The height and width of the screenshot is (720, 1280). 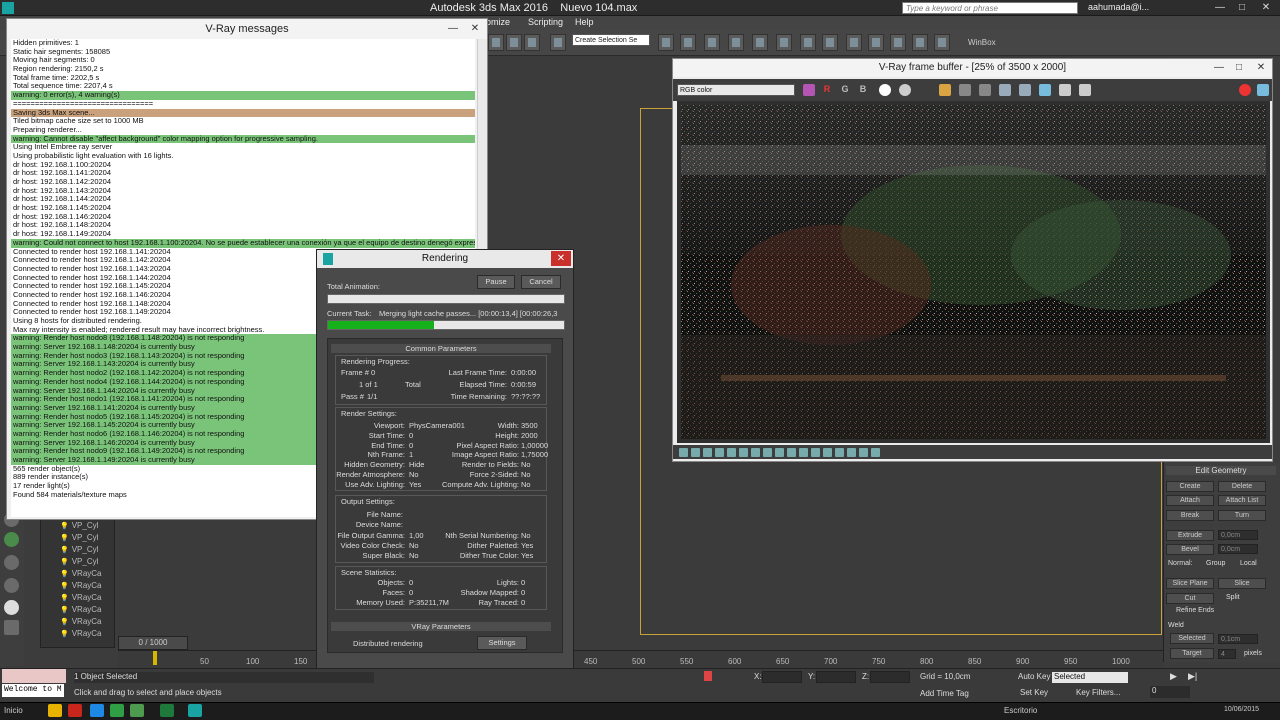 I want to click on clear-icon, so click(x=985, y=90).